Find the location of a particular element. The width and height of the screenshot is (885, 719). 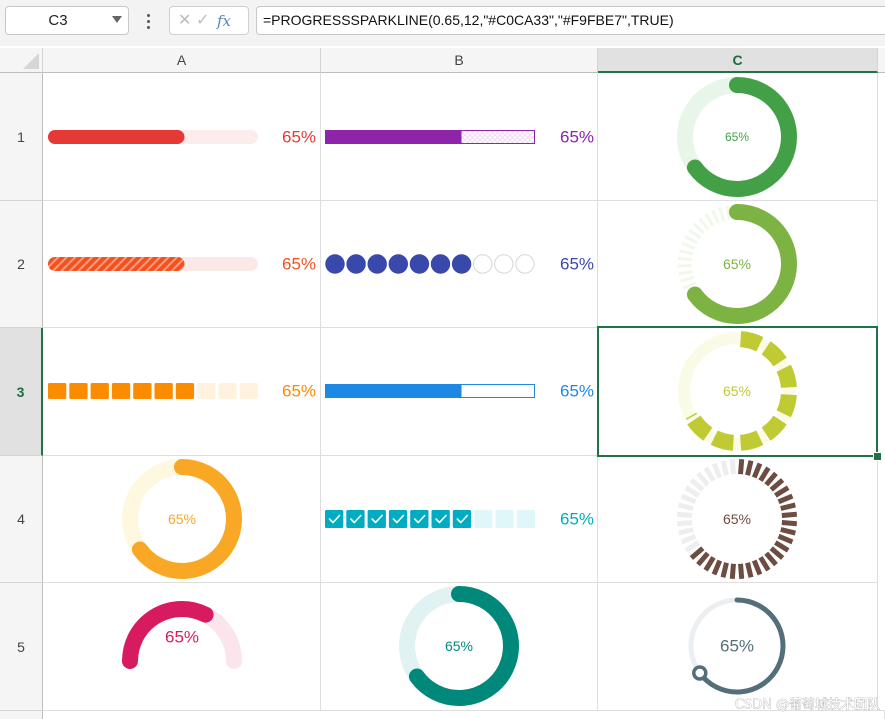

cell-a2-fill is located at coordinates (116, 264).